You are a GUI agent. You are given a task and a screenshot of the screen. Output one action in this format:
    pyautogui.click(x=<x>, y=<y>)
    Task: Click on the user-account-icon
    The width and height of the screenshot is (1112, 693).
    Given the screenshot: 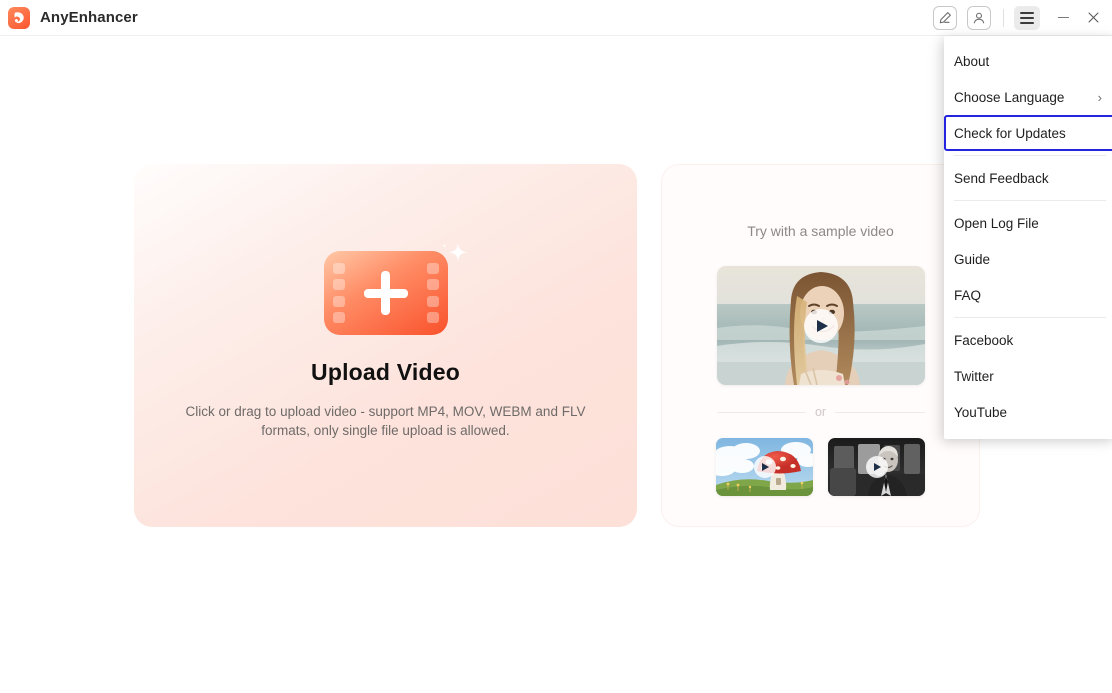 What is the action you would take?
    pyautogui.click(x=979, y=17)
    